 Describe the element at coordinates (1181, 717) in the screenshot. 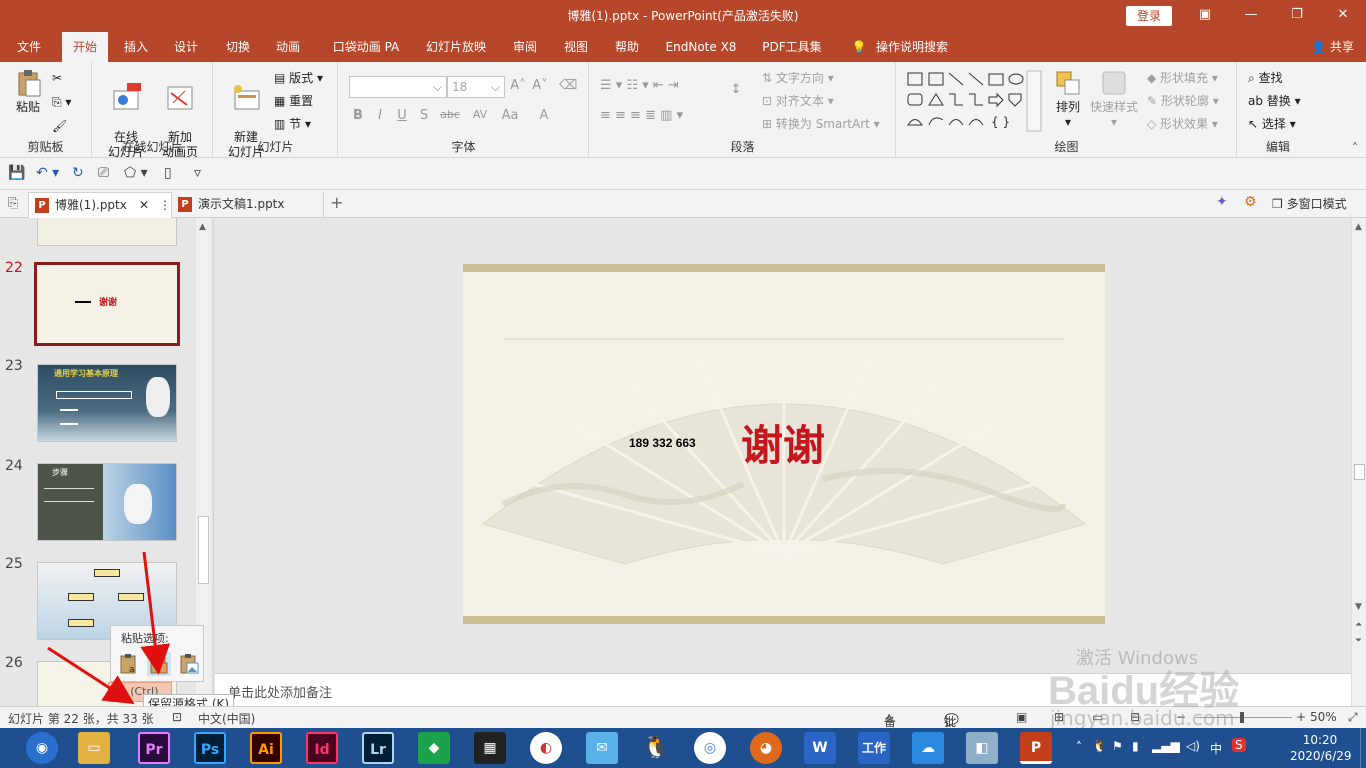

I see `zoom-out-icon: −` at that location.